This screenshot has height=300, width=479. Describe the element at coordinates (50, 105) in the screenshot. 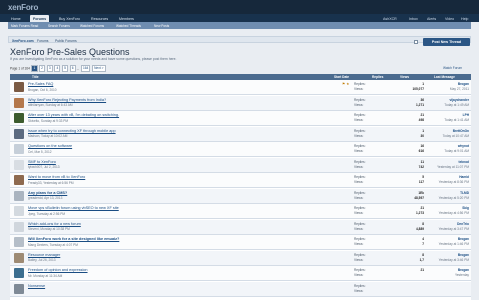

I see `thread-starter: abhilarryan, Sunday at 6:43 AM` at that location.